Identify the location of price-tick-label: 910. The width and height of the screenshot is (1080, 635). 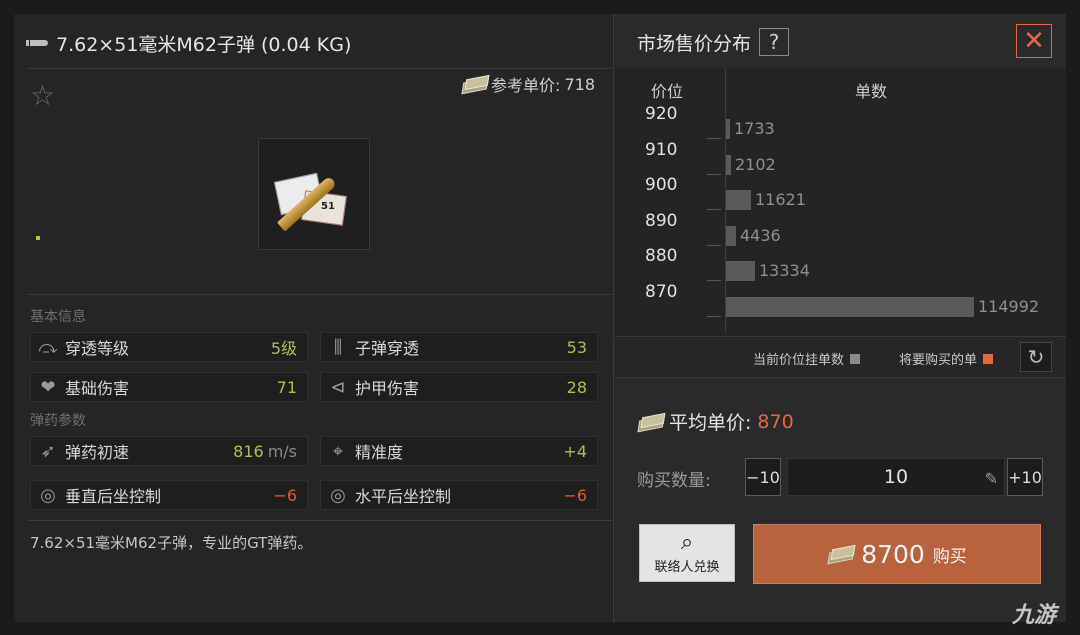
(661, 149).